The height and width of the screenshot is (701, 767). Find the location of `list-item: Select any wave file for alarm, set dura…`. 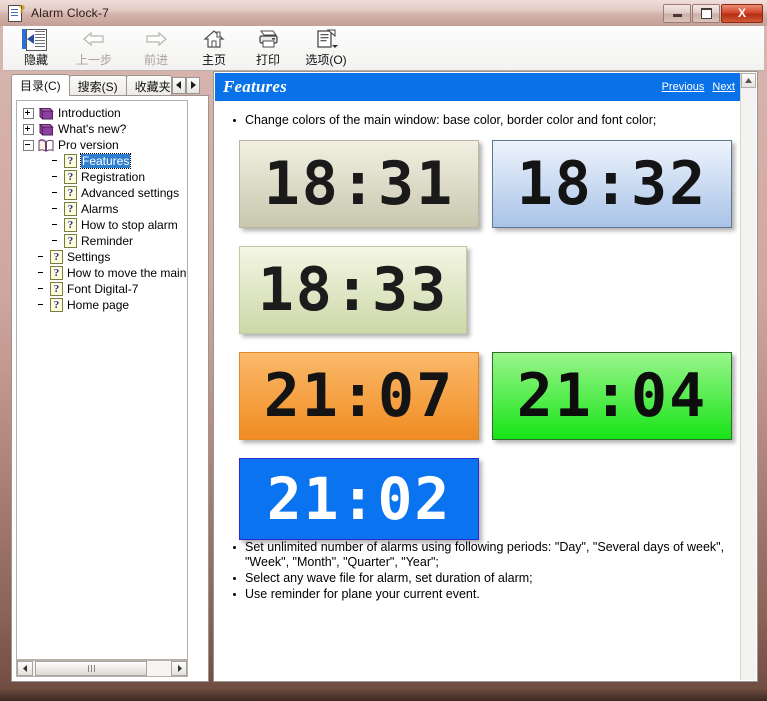

list-item: Select any wave file for alarm, set dura… is located at coordinates (480, 578).